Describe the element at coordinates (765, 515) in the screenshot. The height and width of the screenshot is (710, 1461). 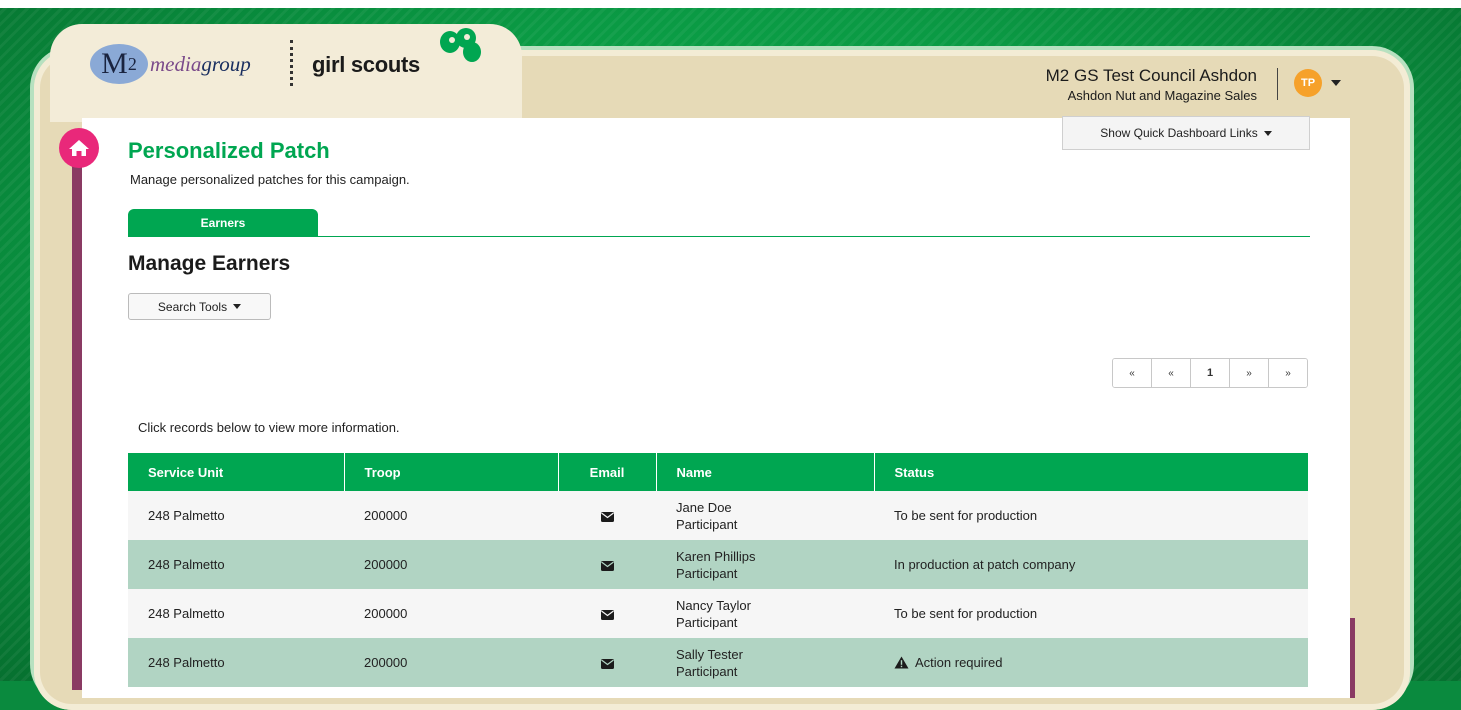
I see `name-cell: Jane Doe Participant` at that location.